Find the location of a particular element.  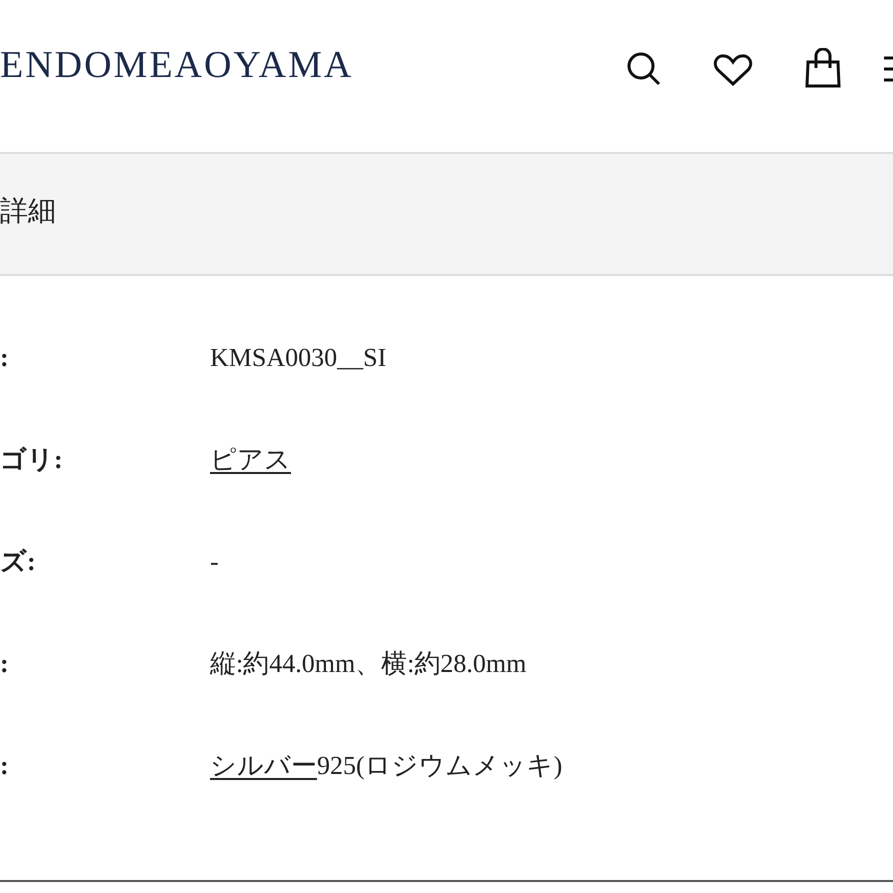

menu-icon is located at coordinates (888, 69).